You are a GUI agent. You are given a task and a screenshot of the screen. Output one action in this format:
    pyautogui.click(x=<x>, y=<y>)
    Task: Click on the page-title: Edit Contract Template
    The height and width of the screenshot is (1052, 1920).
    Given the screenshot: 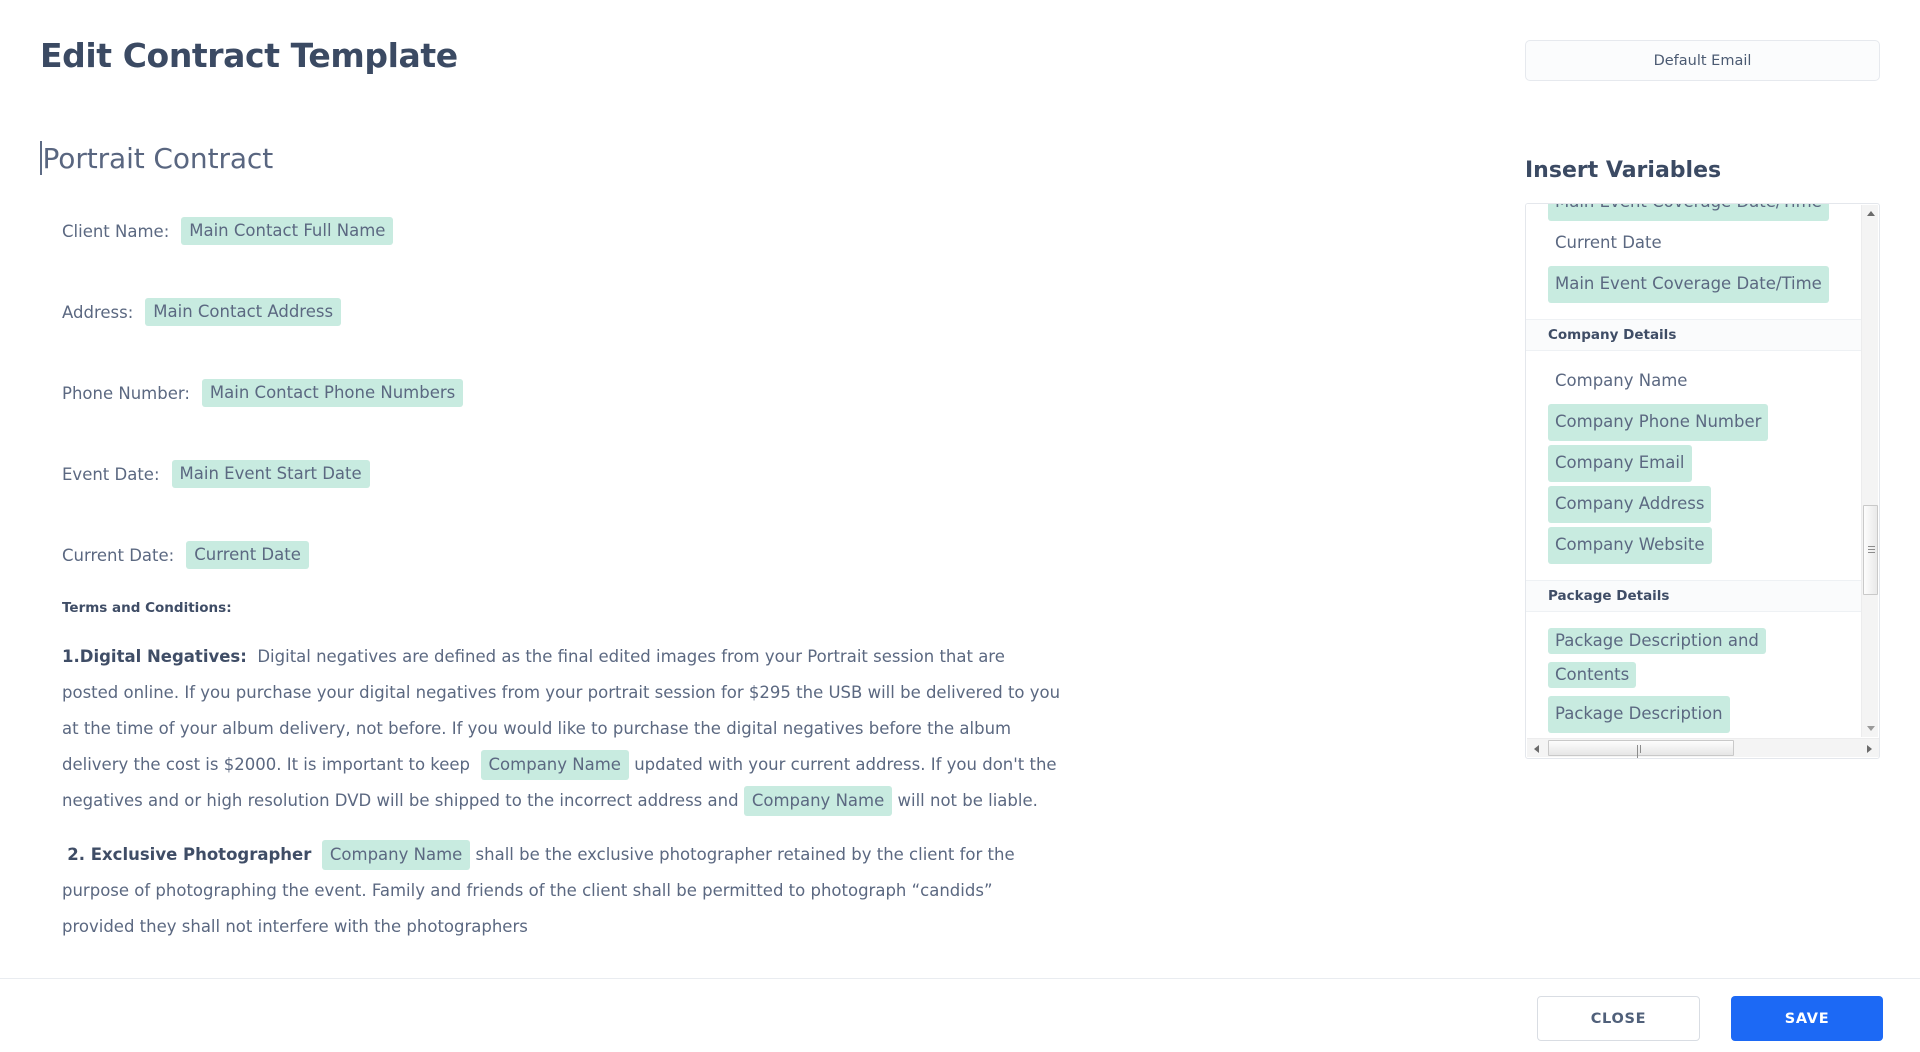 What is the action you would take?
    pyautogui.click(x=249, y=55)
    